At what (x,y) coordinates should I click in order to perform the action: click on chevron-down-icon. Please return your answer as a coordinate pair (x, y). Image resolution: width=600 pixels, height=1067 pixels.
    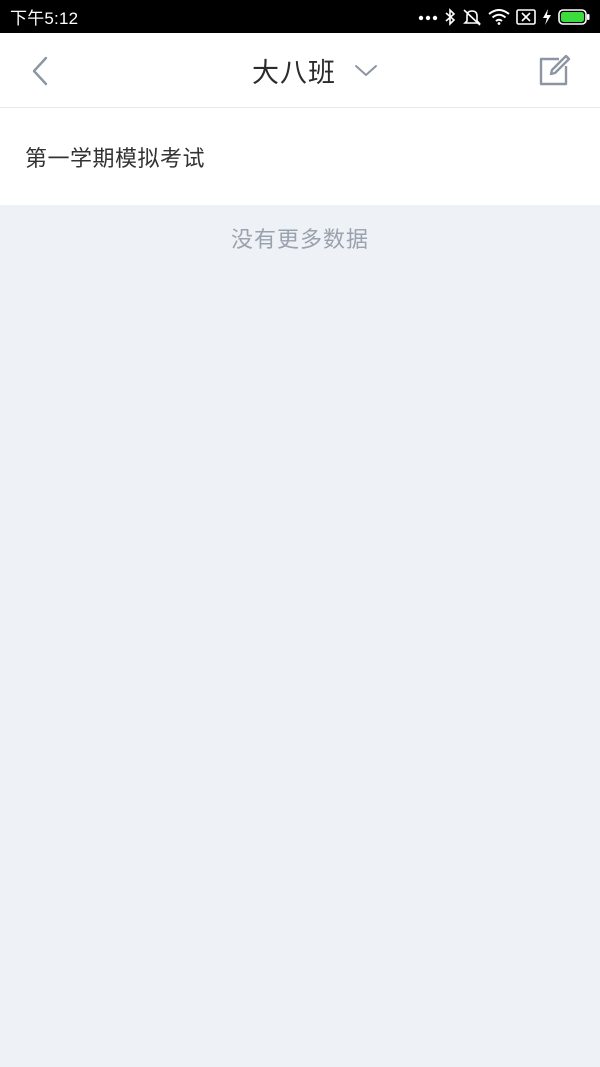
    Looking at the image, I should click on (366, 70).